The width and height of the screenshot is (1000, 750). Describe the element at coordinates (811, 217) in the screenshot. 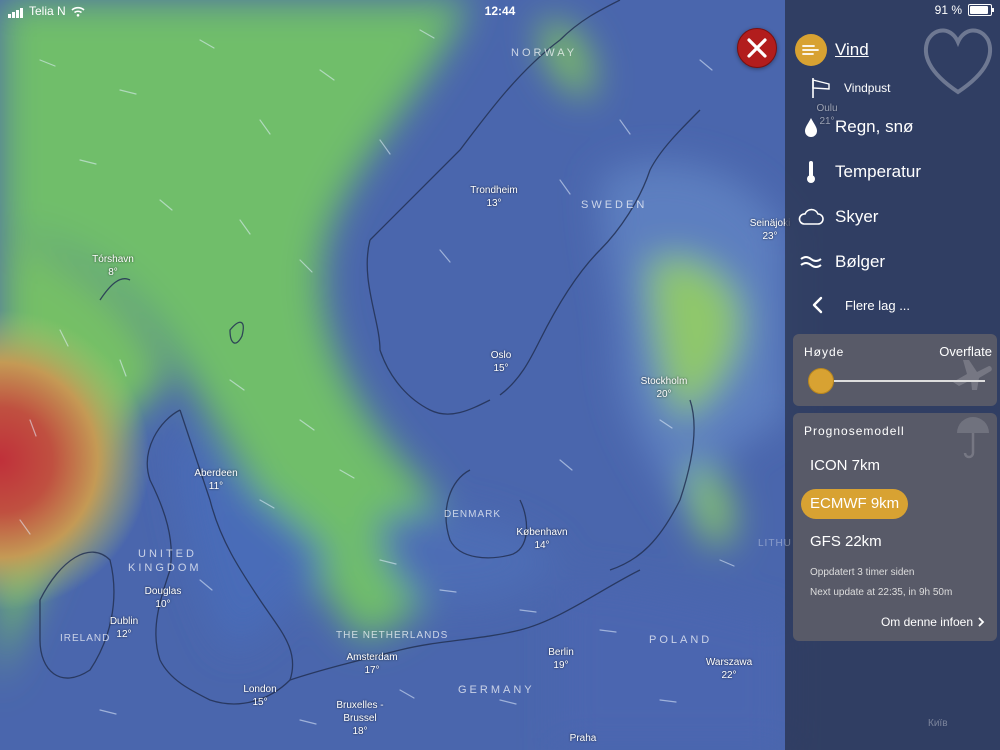

I see `cloud-icon` at that location.